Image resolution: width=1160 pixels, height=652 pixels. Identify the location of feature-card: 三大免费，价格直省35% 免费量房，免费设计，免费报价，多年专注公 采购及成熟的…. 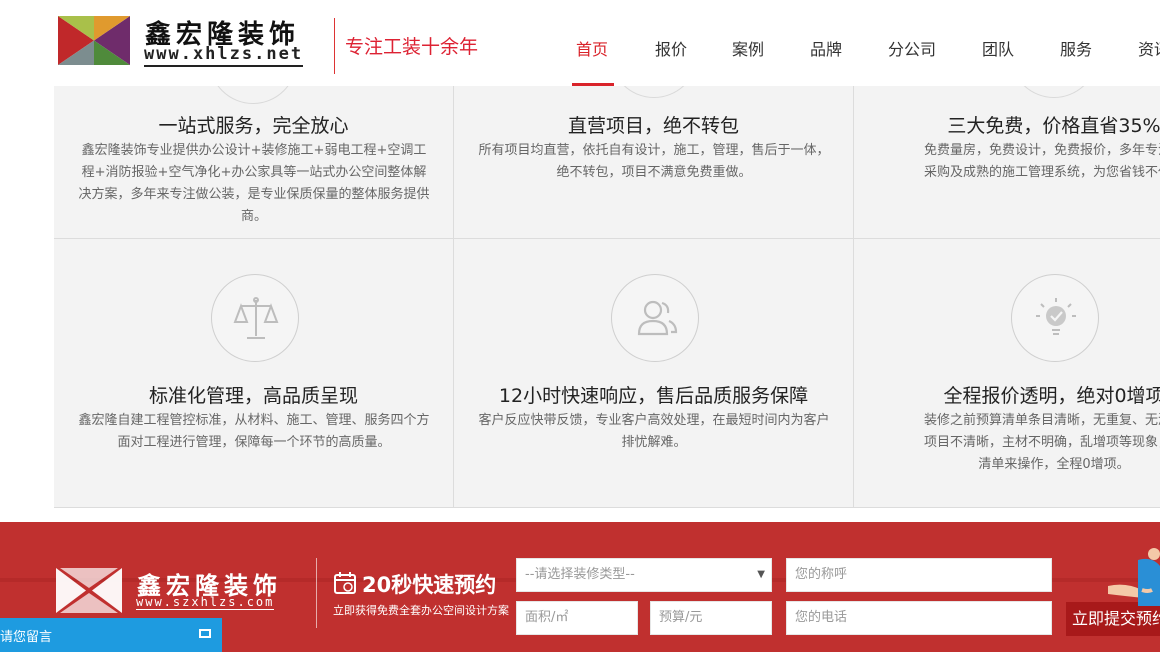
(1007, 162).